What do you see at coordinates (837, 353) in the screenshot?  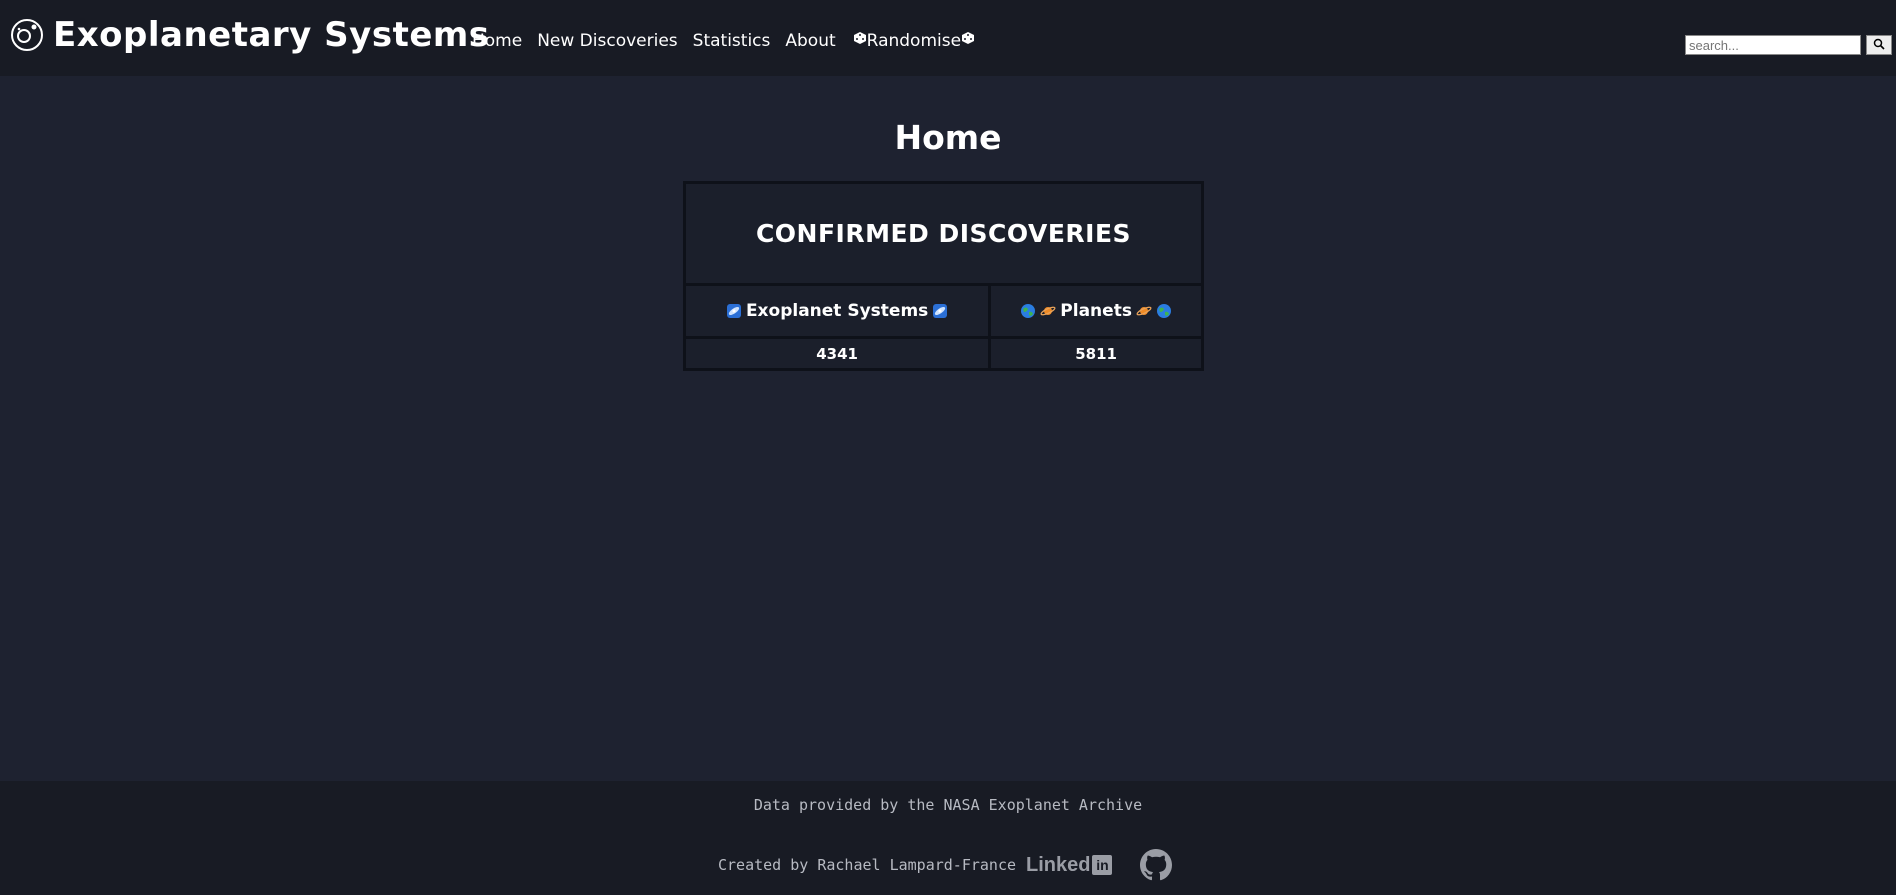 I see `systems-count: 4341` at bounding box center [837, 353].